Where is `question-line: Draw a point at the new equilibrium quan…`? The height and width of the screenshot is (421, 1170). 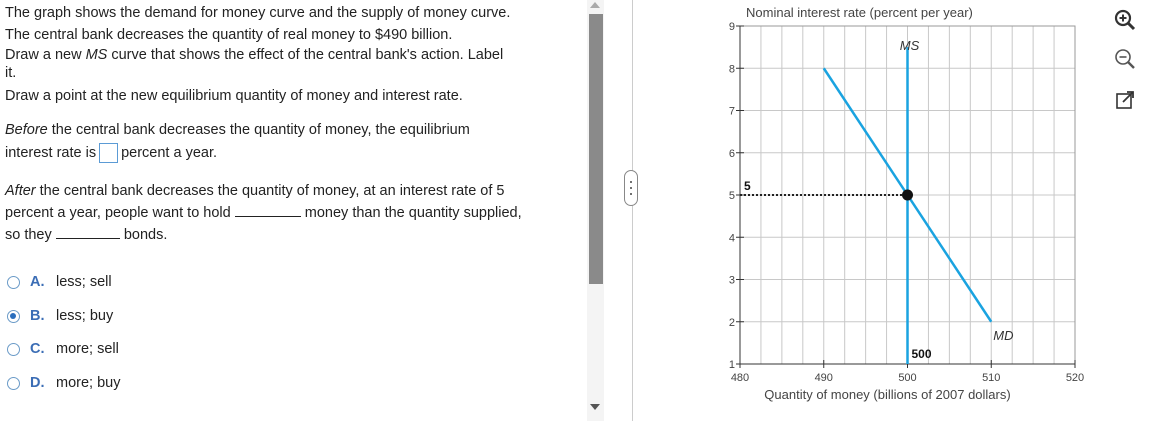
question-line: Draw a point at the new equilibrium quan… is located at coordinates (234, 96).